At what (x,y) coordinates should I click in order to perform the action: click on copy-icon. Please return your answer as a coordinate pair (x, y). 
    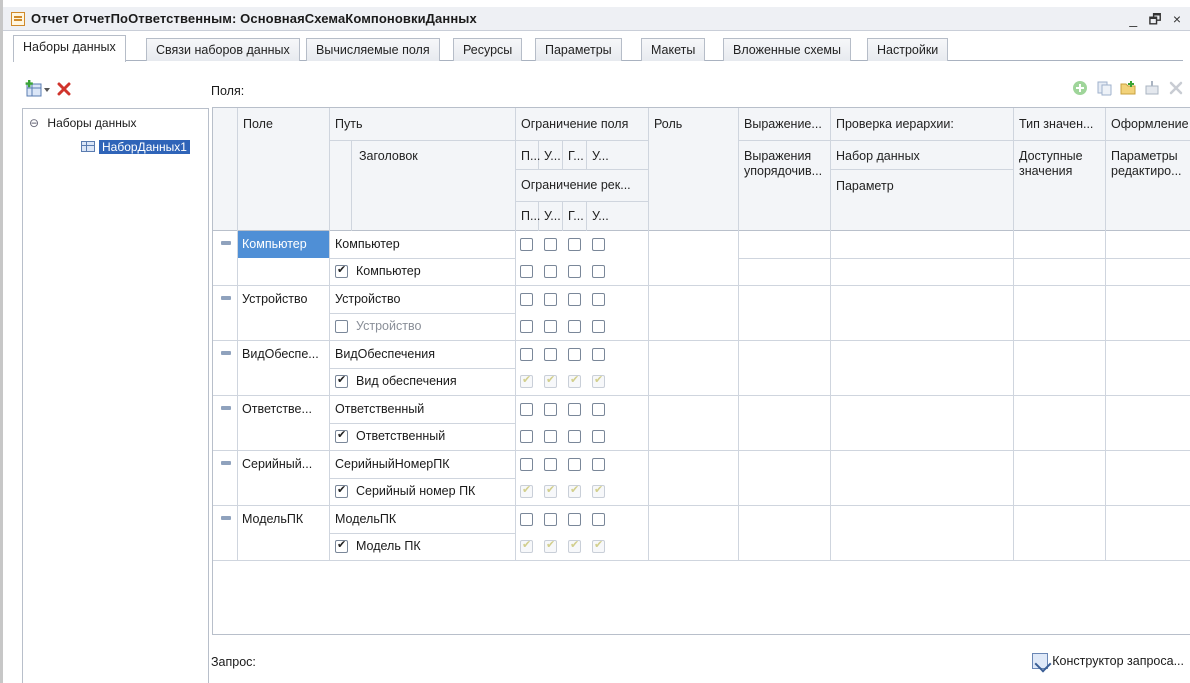
    Looking at the image, I should click on (1104, 88).